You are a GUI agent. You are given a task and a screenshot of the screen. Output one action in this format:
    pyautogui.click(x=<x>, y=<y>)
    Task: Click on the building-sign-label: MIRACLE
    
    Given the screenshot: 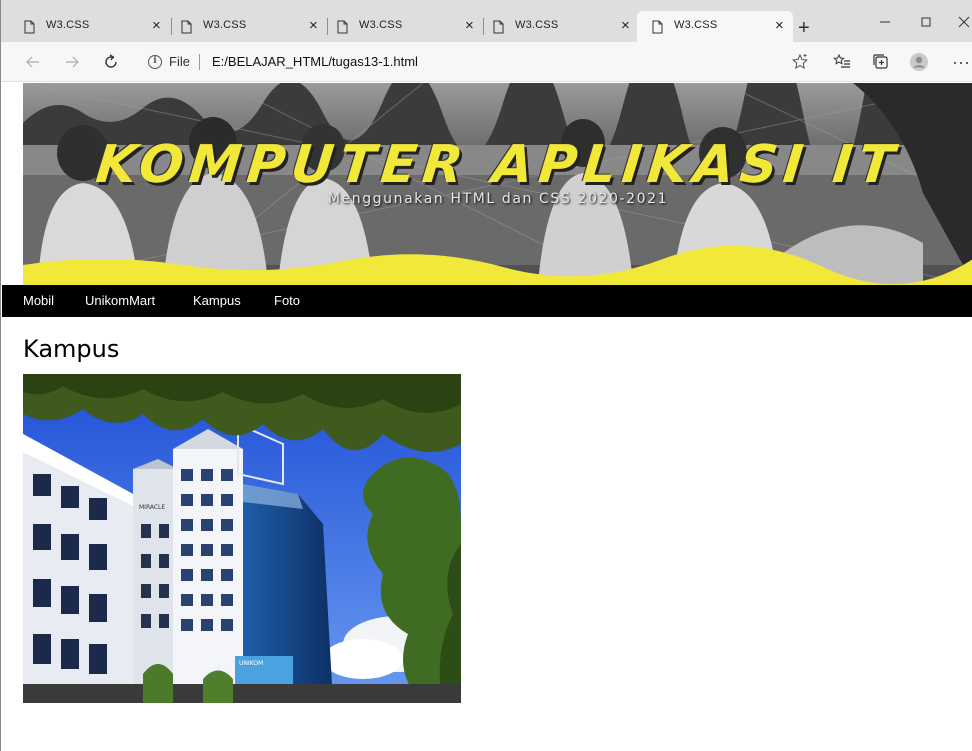 What is the action you would take?
    pyautogui.click(x=152, y=507)
    